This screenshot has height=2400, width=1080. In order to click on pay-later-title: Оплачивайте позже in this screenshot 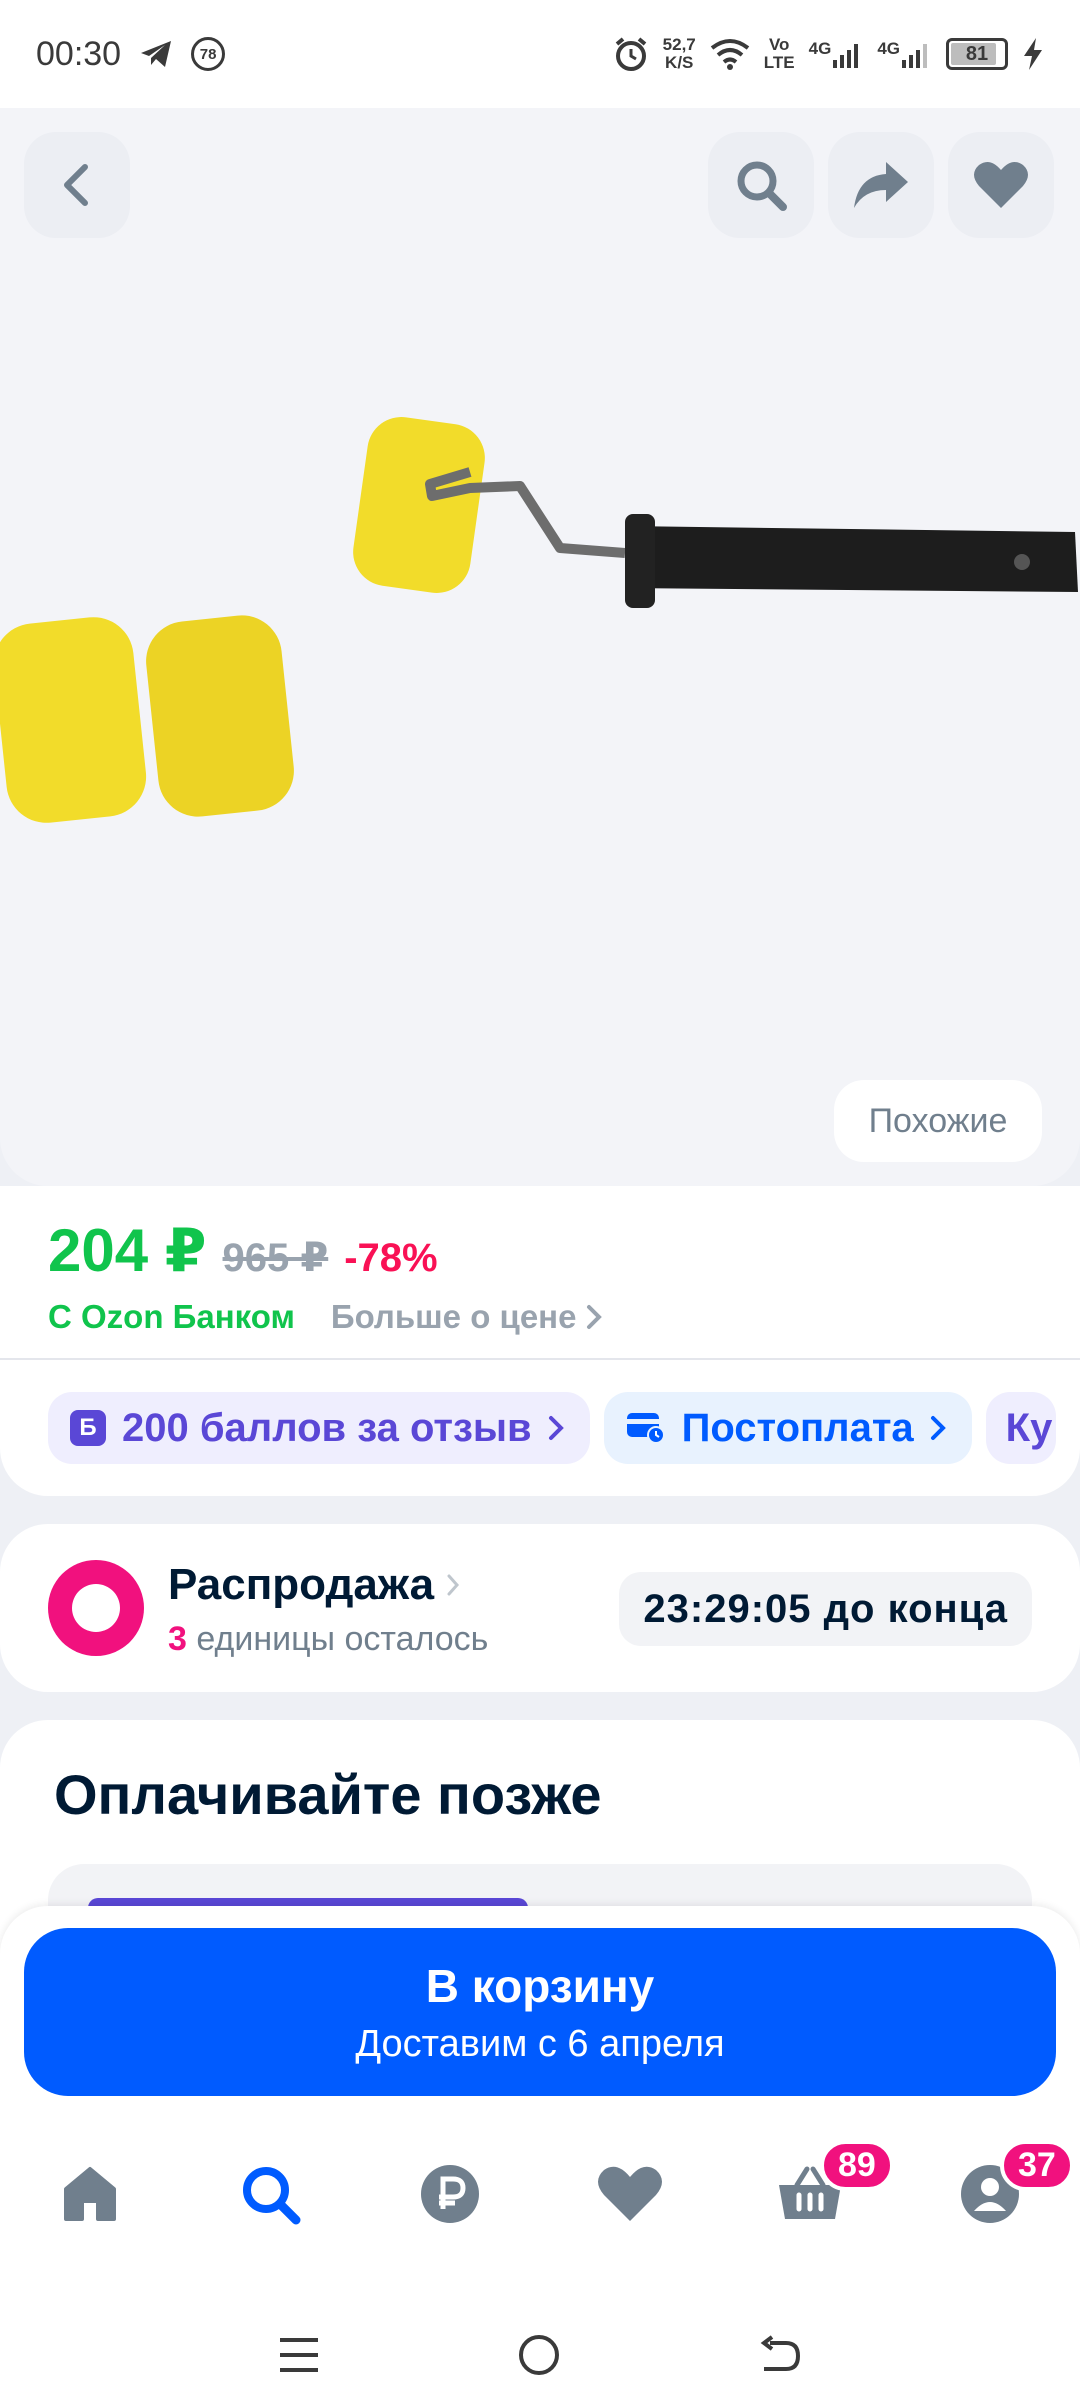, I will do `click(328, 1794)`.